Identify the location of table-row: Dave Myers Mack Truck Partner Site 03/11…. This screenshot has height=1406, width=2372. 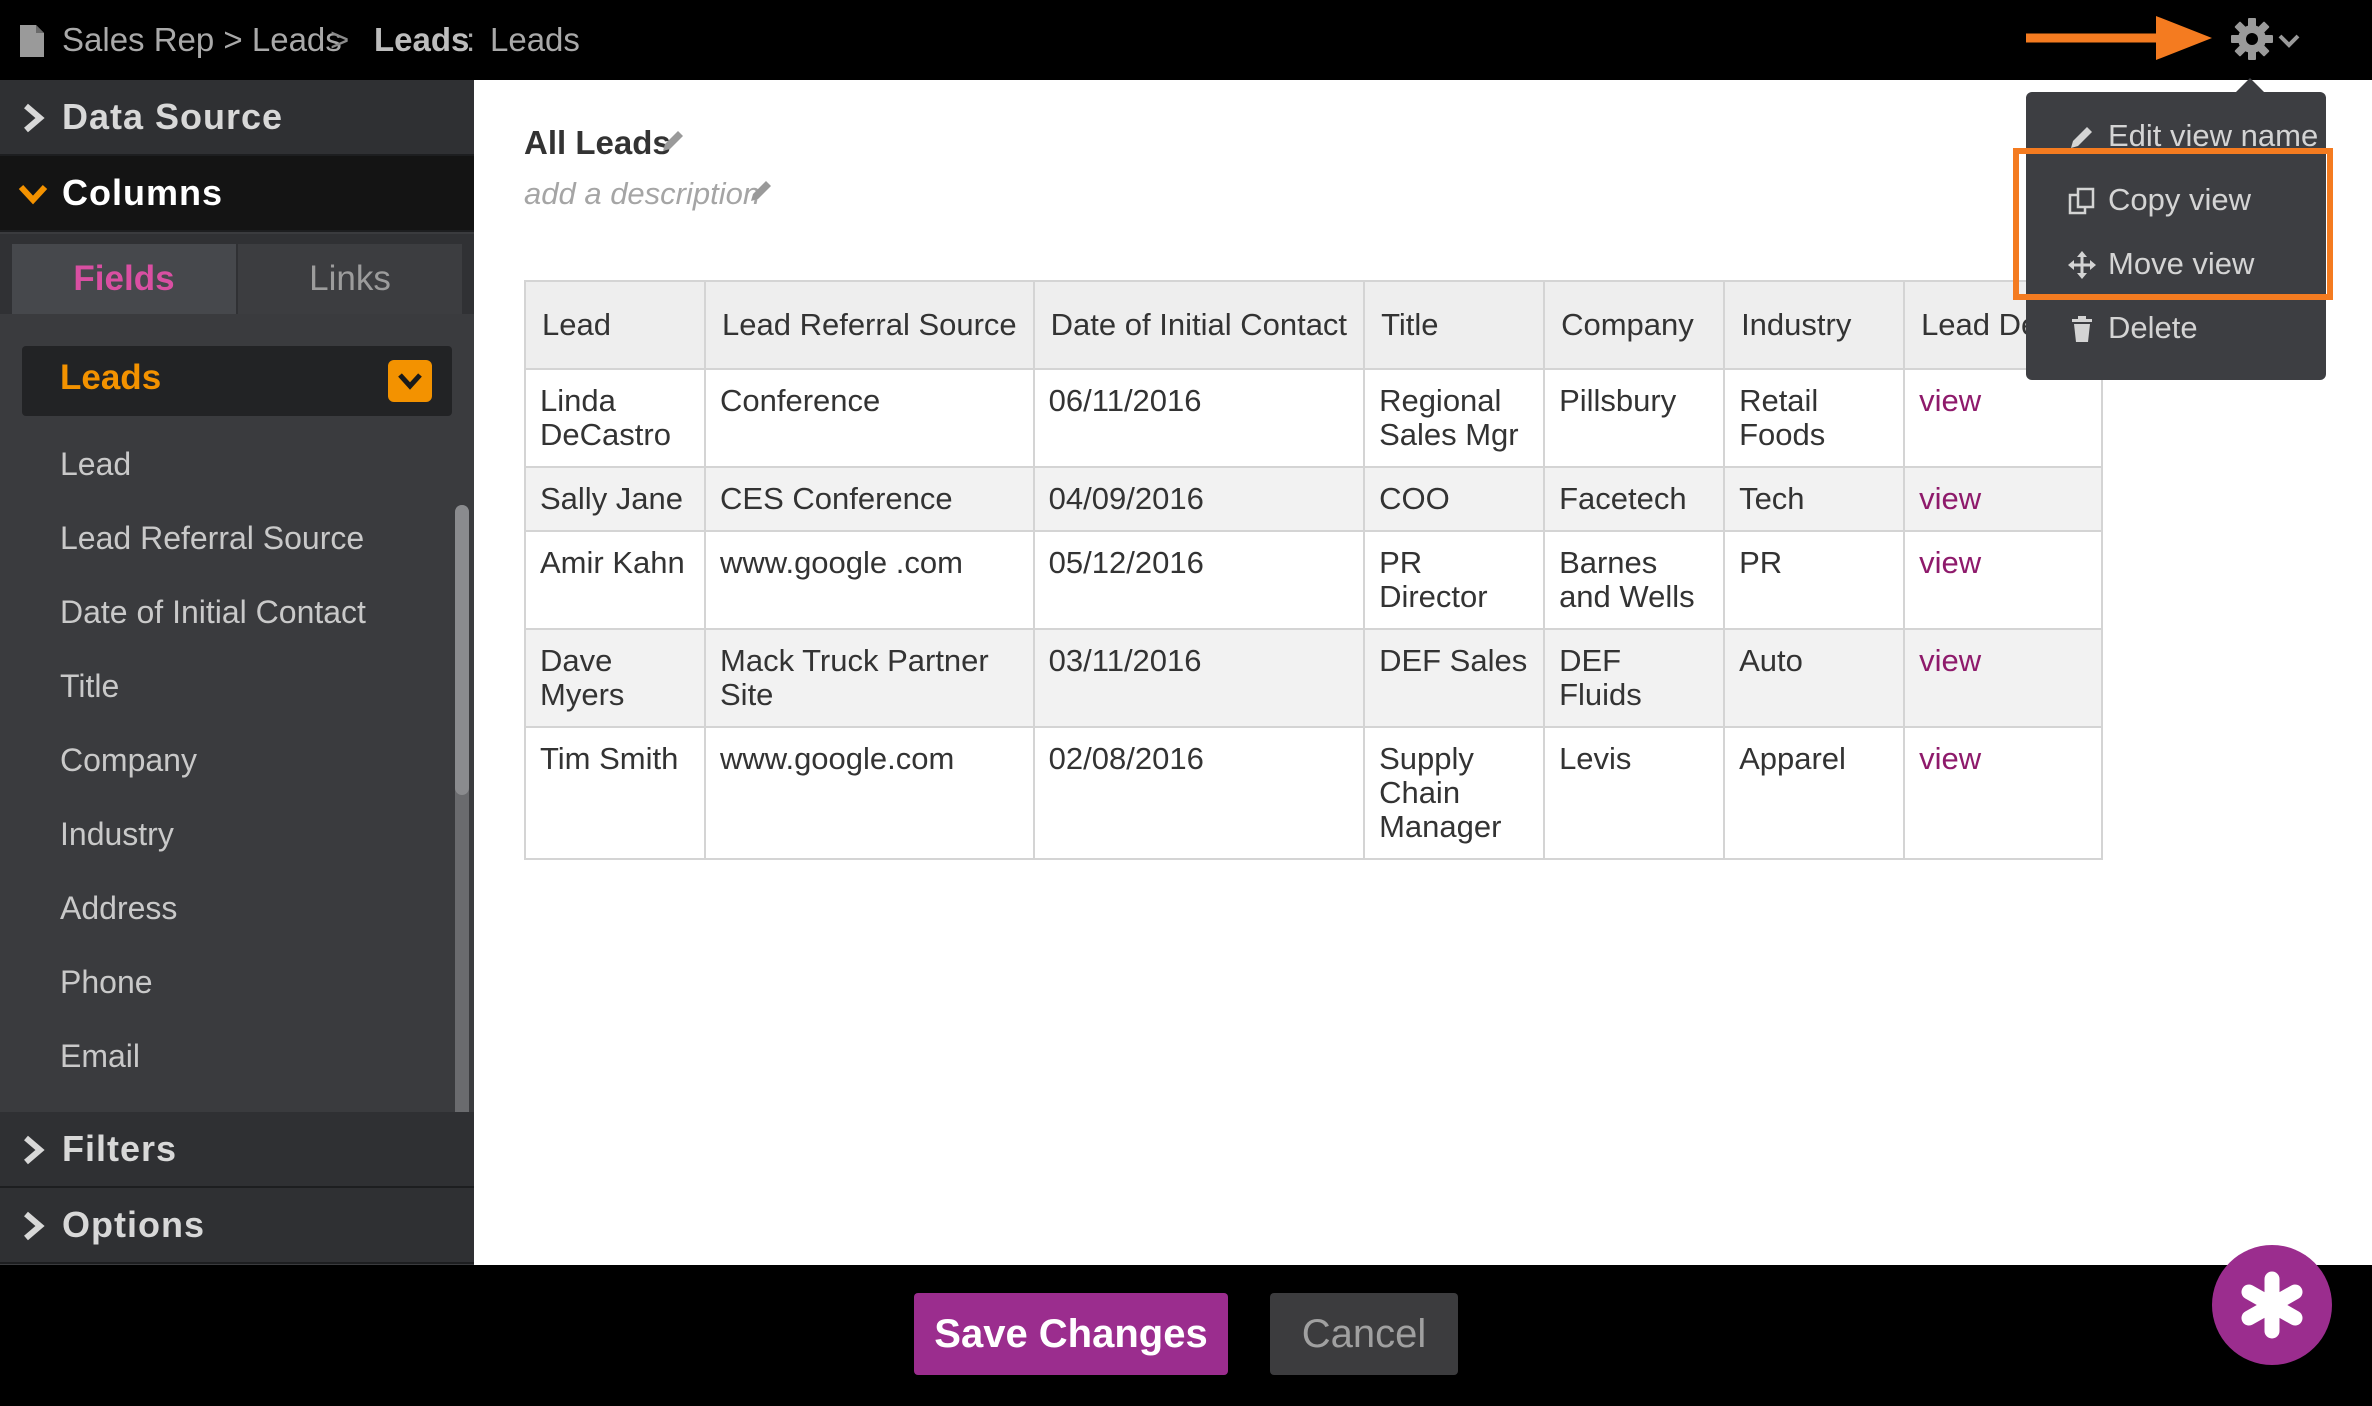
(1314, 678).